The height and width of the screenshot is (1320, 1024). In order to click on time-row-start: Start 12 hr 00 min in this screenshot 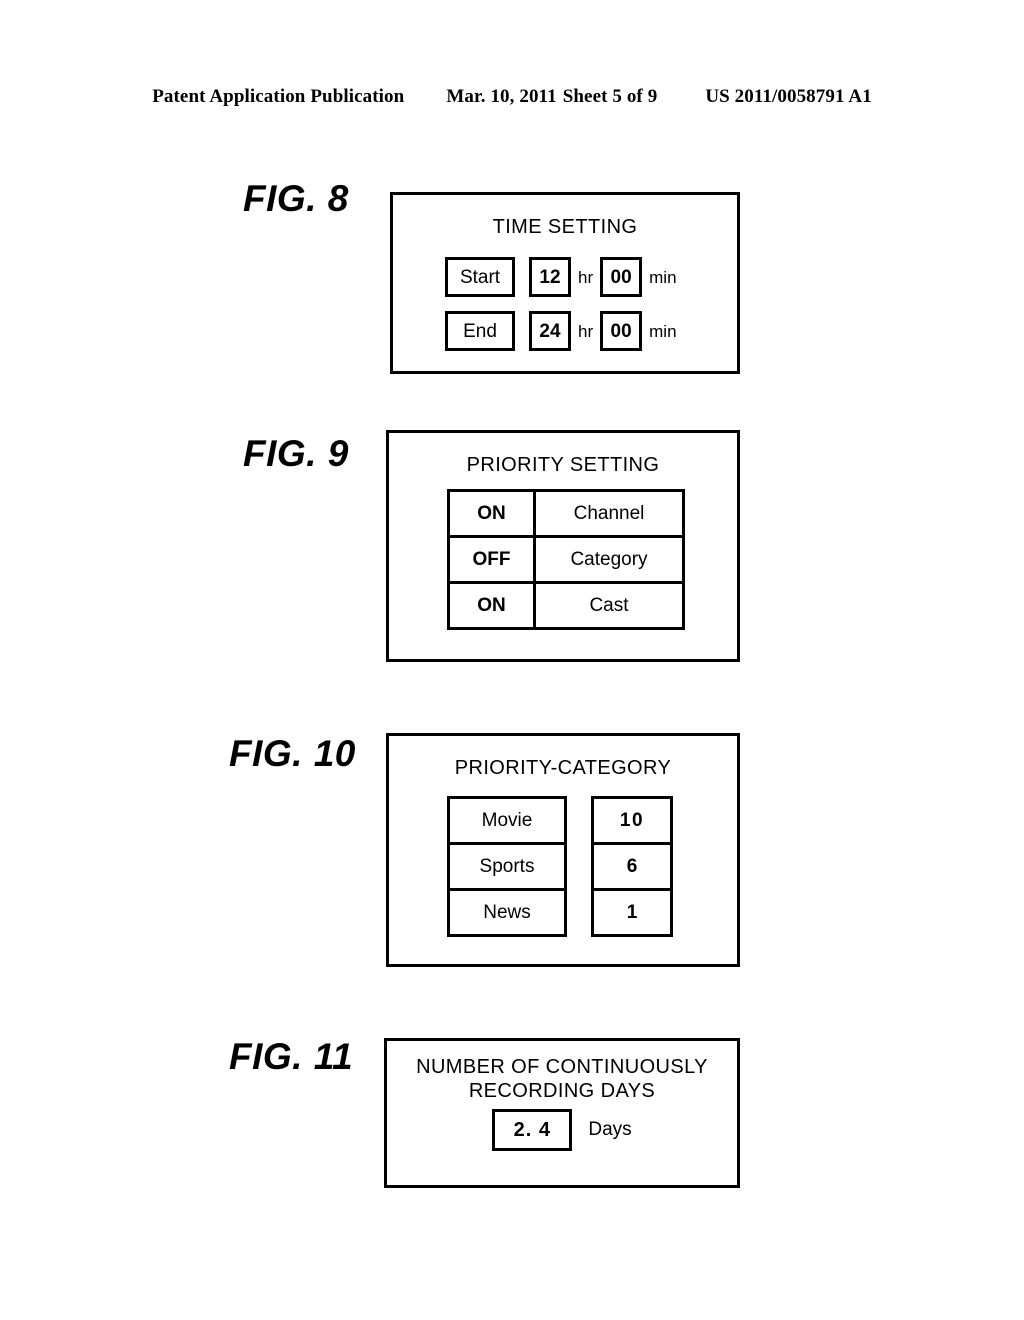, I will do `click(565, 277)`.